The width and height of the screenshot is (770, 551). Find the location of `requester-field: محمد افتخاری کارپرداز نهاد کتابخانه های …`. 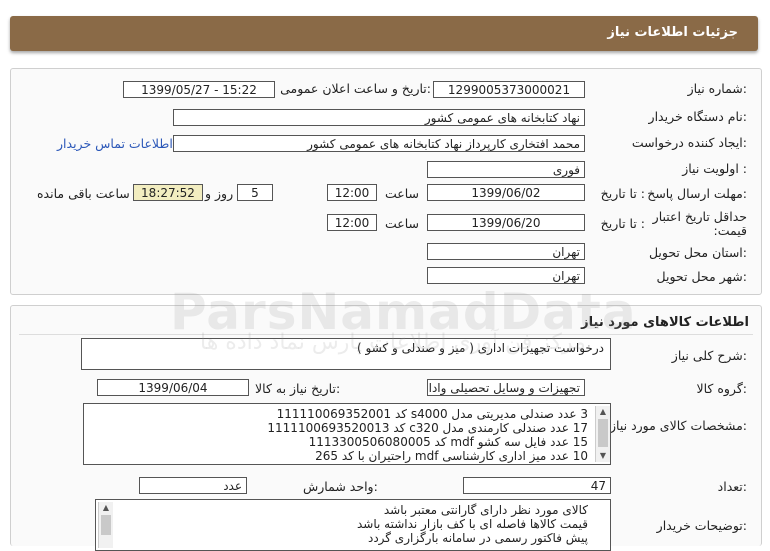

requester-field: محمد افتخاری کارپرداز نهاد کتابخانه های … is located at coordinates (379, 143).